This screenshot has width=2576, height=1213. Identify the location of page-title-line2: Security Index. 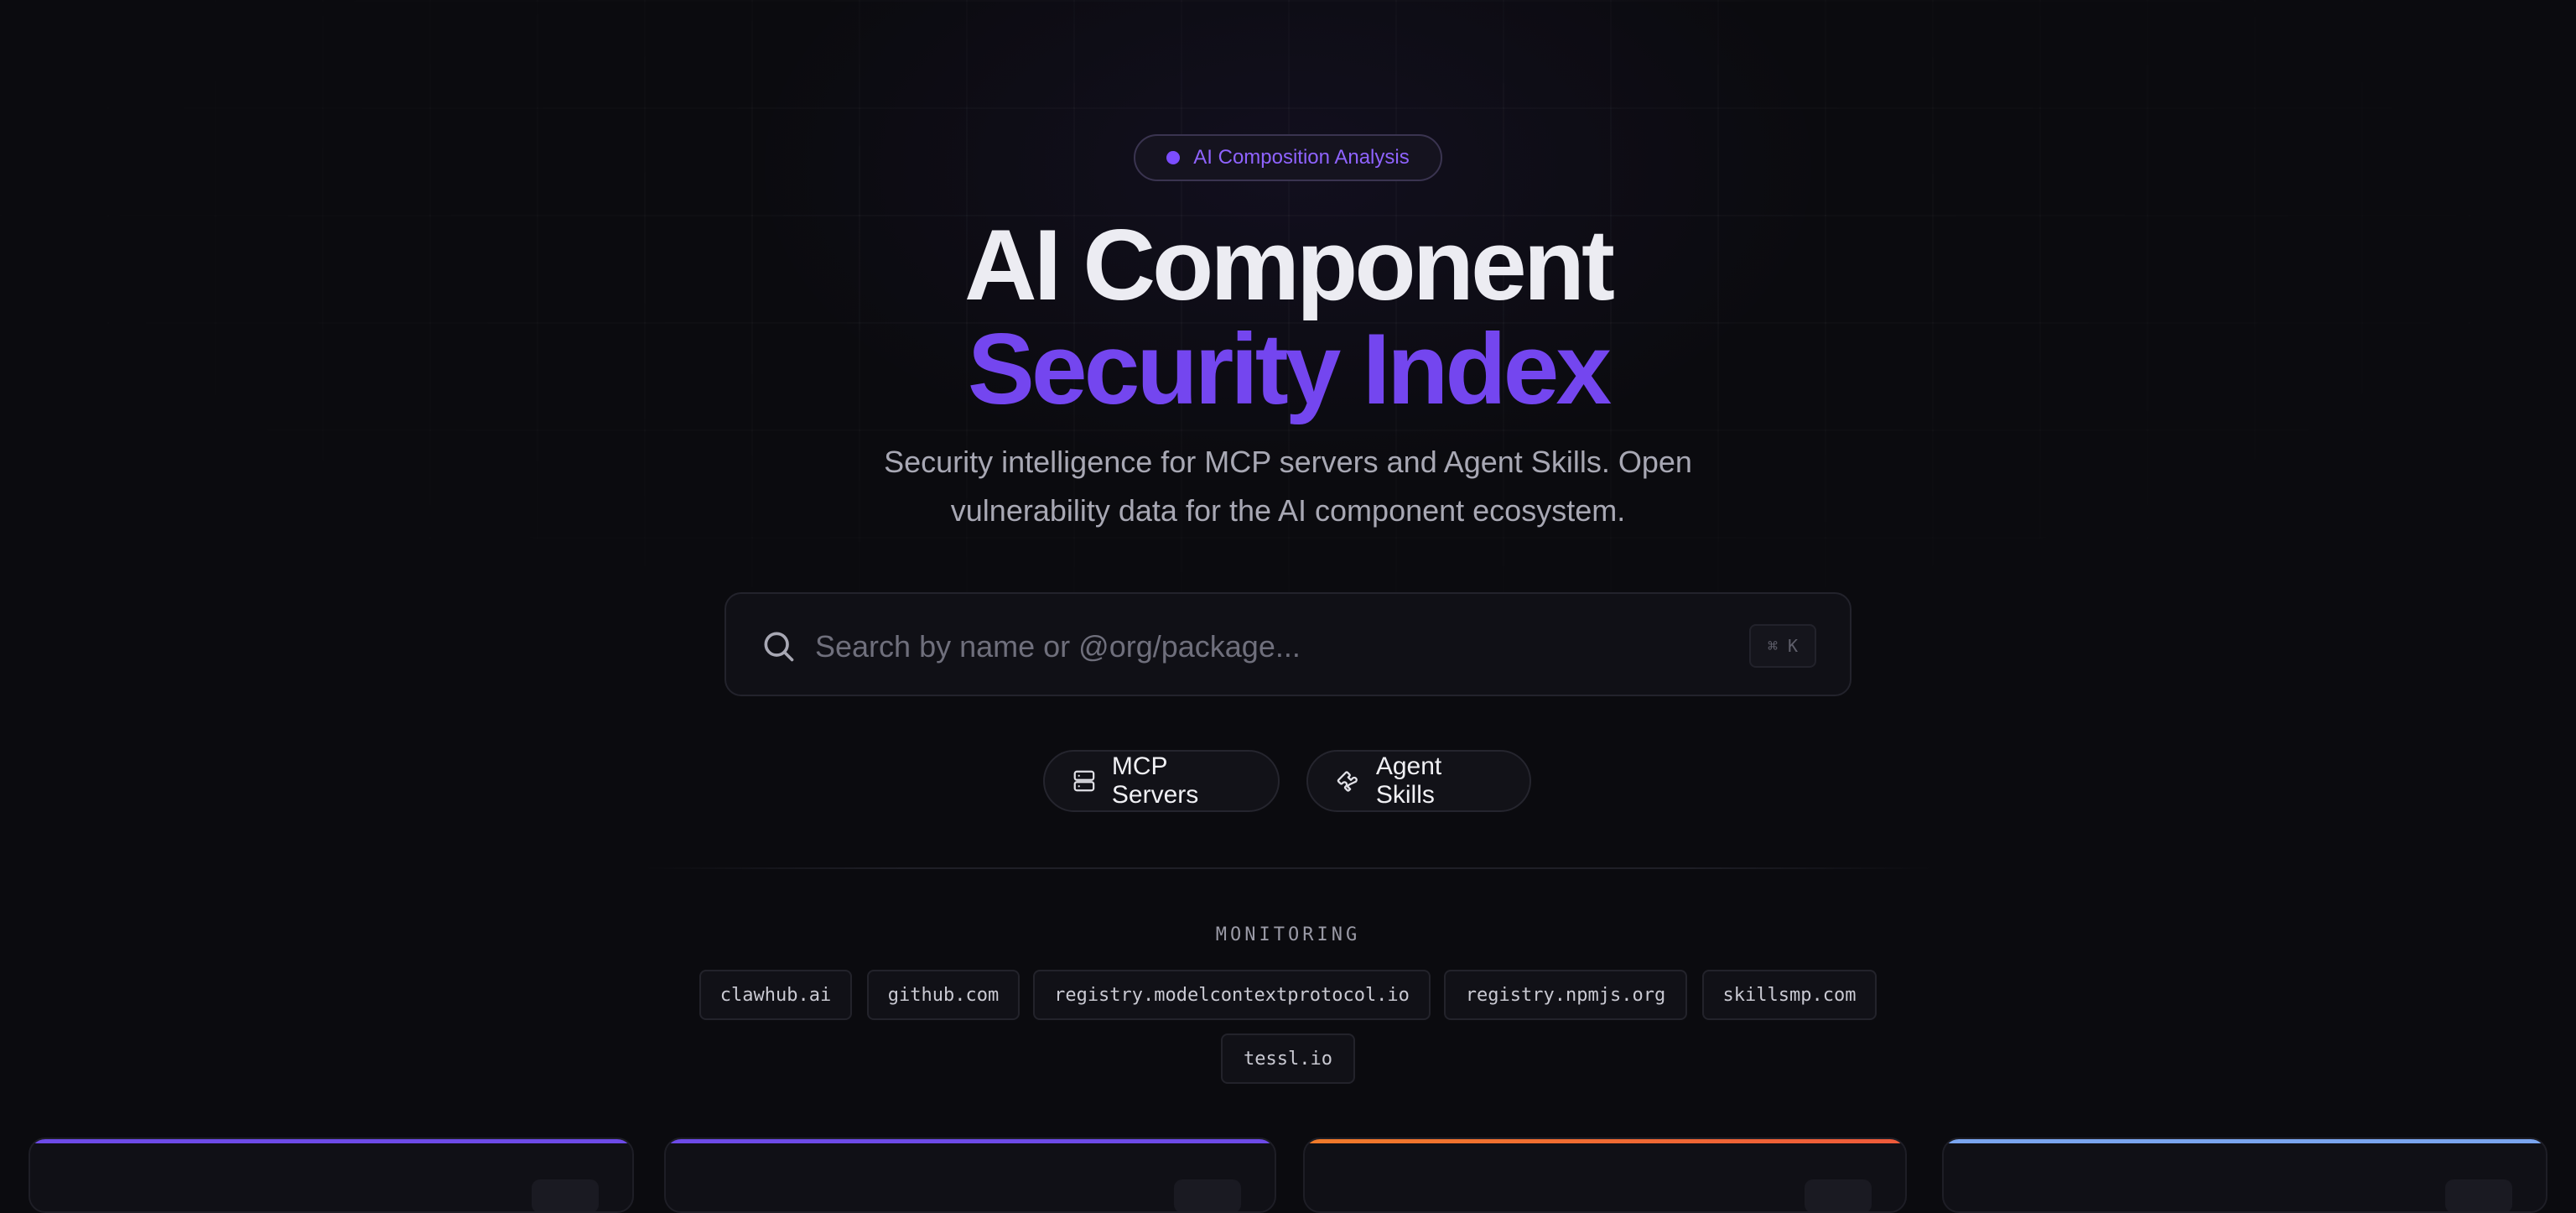
(1289, 369).